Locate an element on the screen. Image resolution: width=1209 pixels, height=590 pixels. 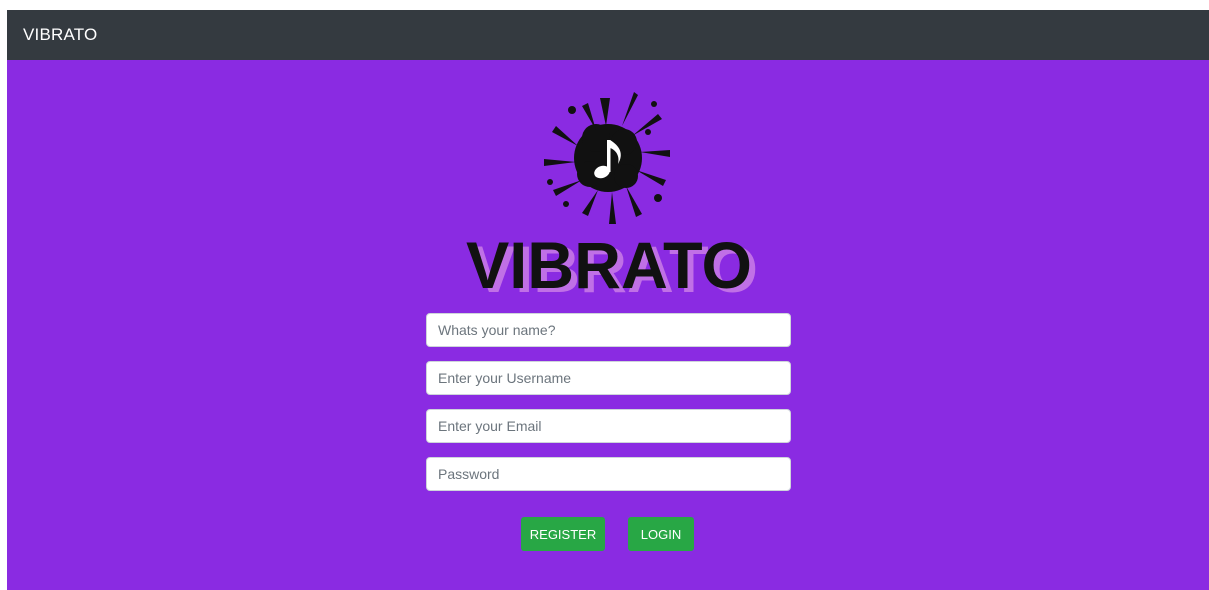
navbar: VIBRATO is located at coordinates (608, 35).